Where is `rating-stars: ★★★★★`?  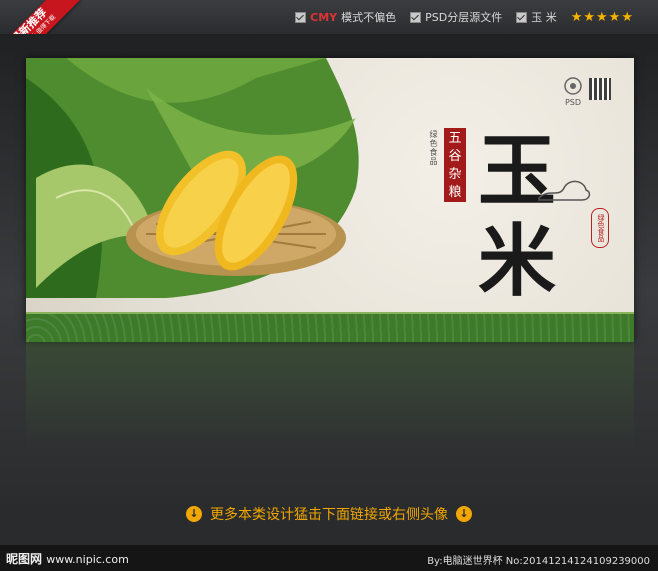 rating-stars: ★★★★★ is located at coordinates (602, 17).